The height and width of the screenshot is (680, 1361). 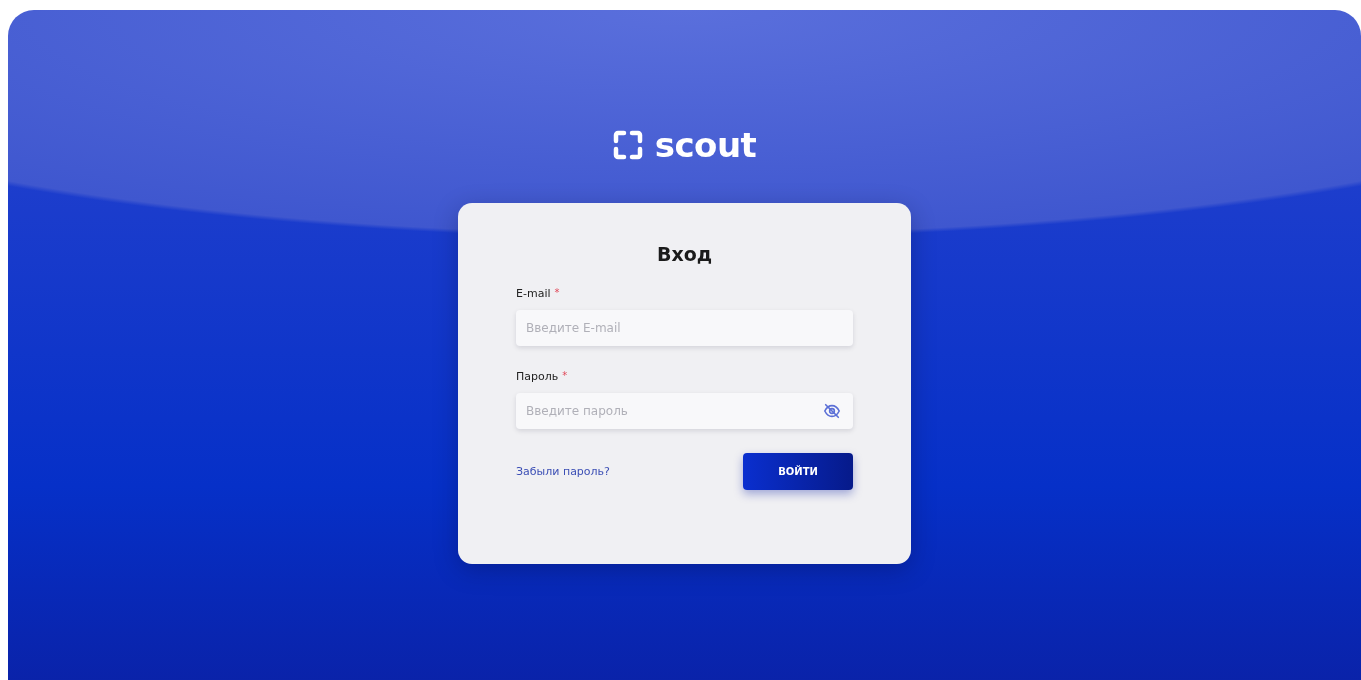 What do you see at coordinates (563, 471) in the screenshot?
I see `forgot-password-link: Забыли пароль?` at bounding box center [563, 471].